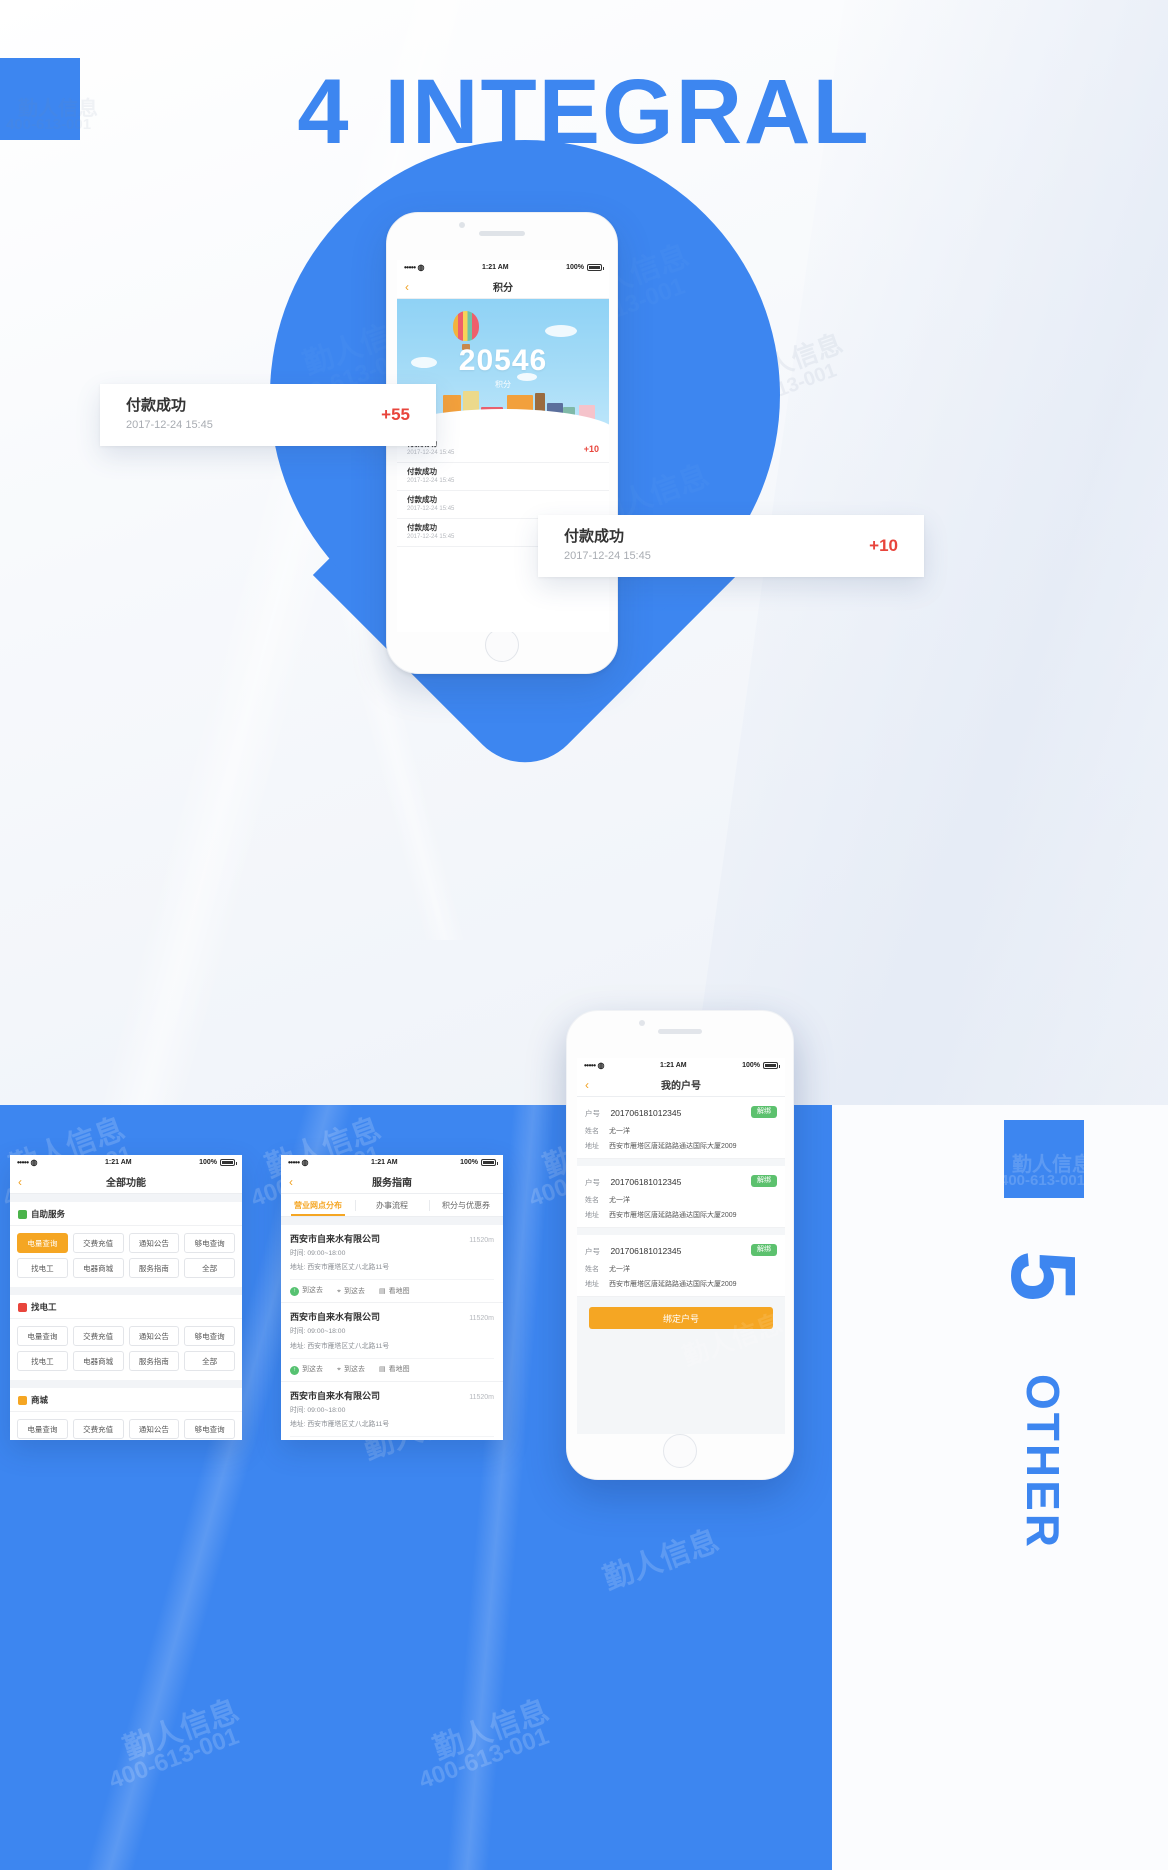  What do you see at coordinates (431, 480) in the screenshot?
I see `txn-datetime: 2017-12-24 15:45` at bounding box center [431, 480].